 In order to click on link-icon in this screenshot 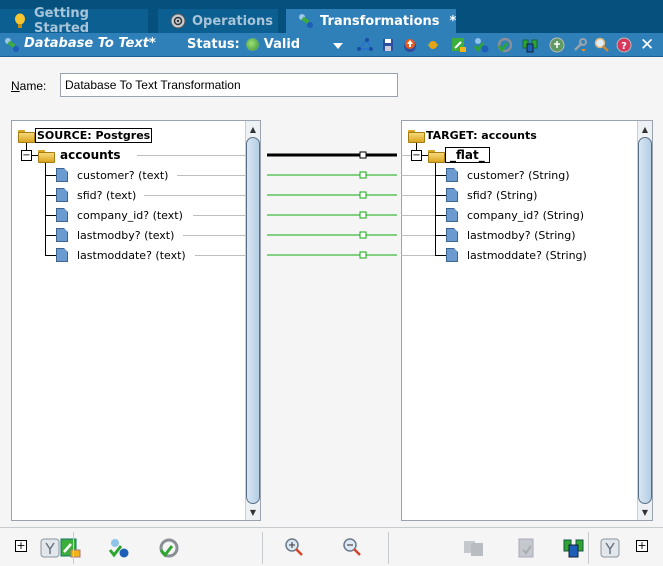, I will do `click(365, 45)`.